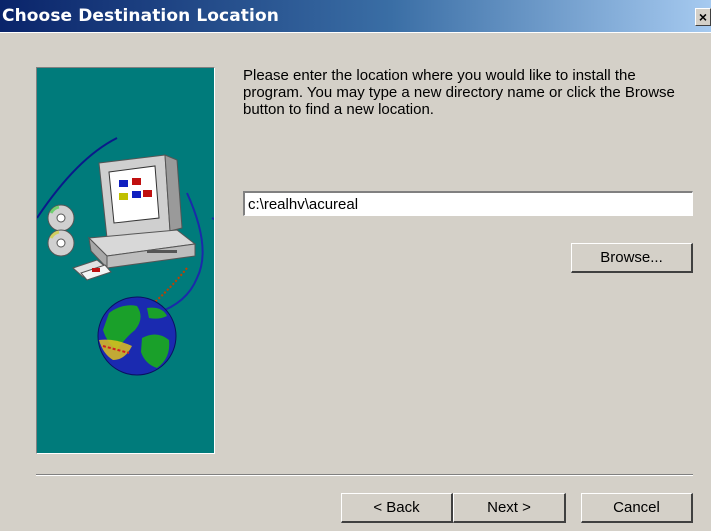  What do you see at coordinates (637, 508) in the screenshot?
I see `cancel-button: Cancel` at bounding box center [637, 508].